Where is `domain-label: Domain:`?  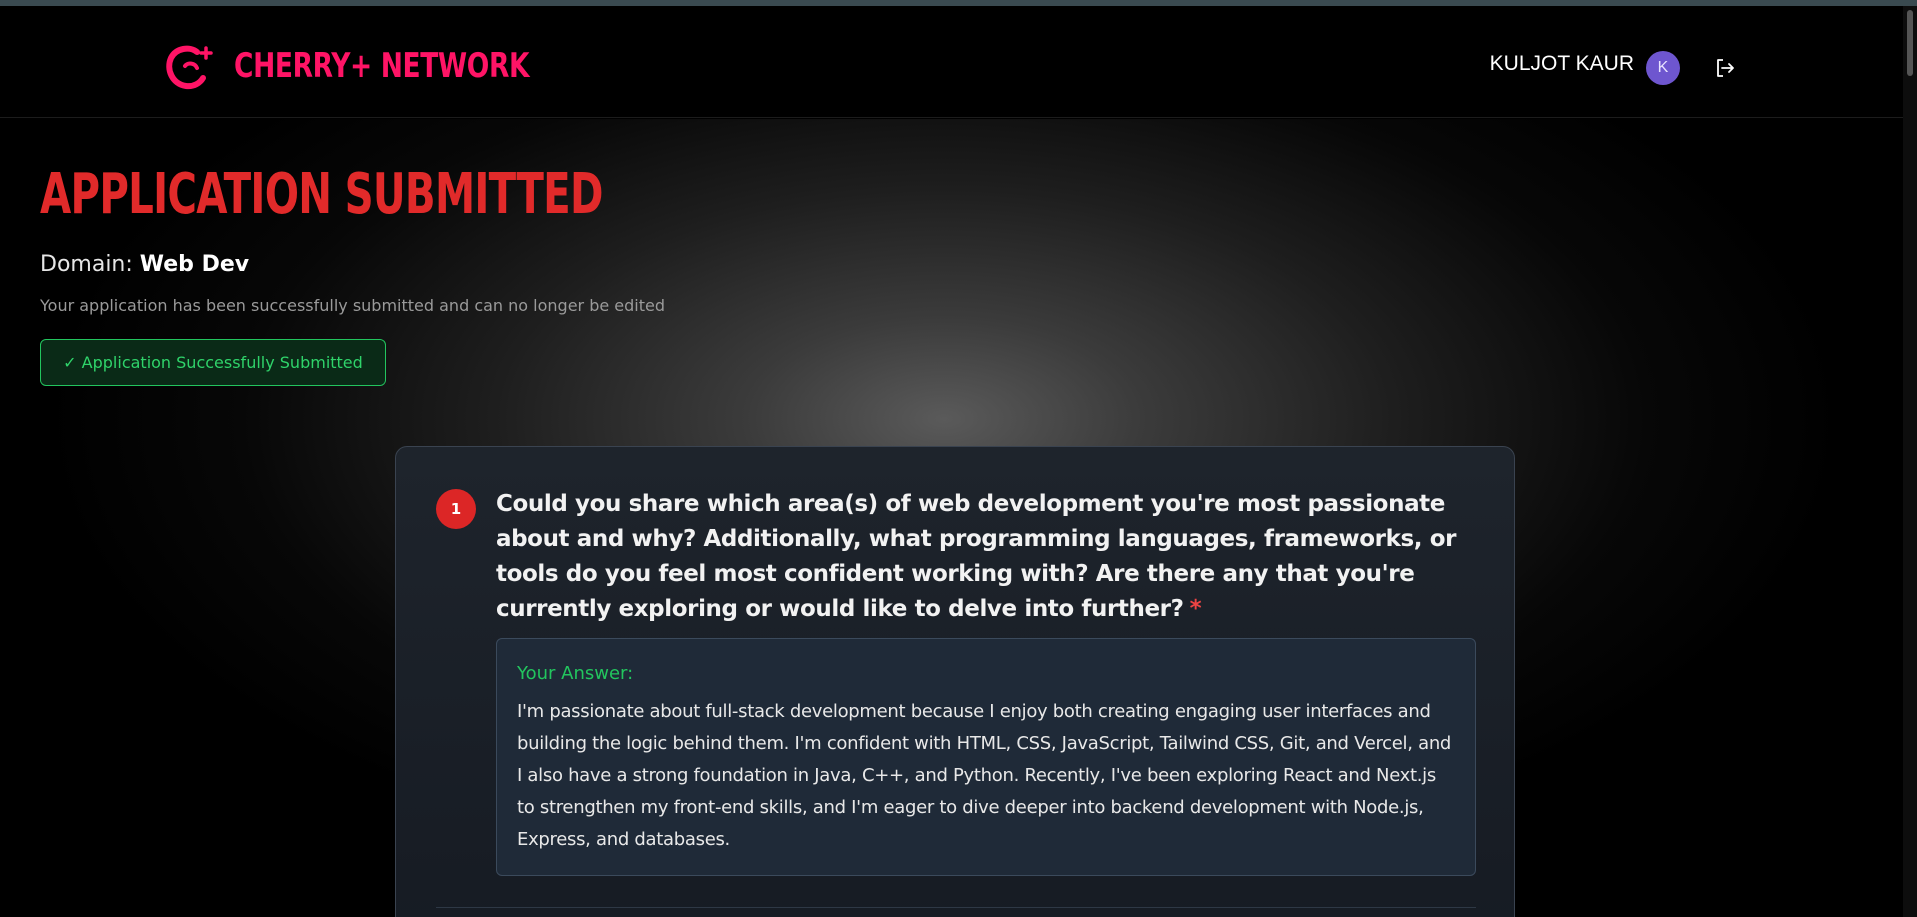 domain-label: Domain: is located at coordinates (86, 264).